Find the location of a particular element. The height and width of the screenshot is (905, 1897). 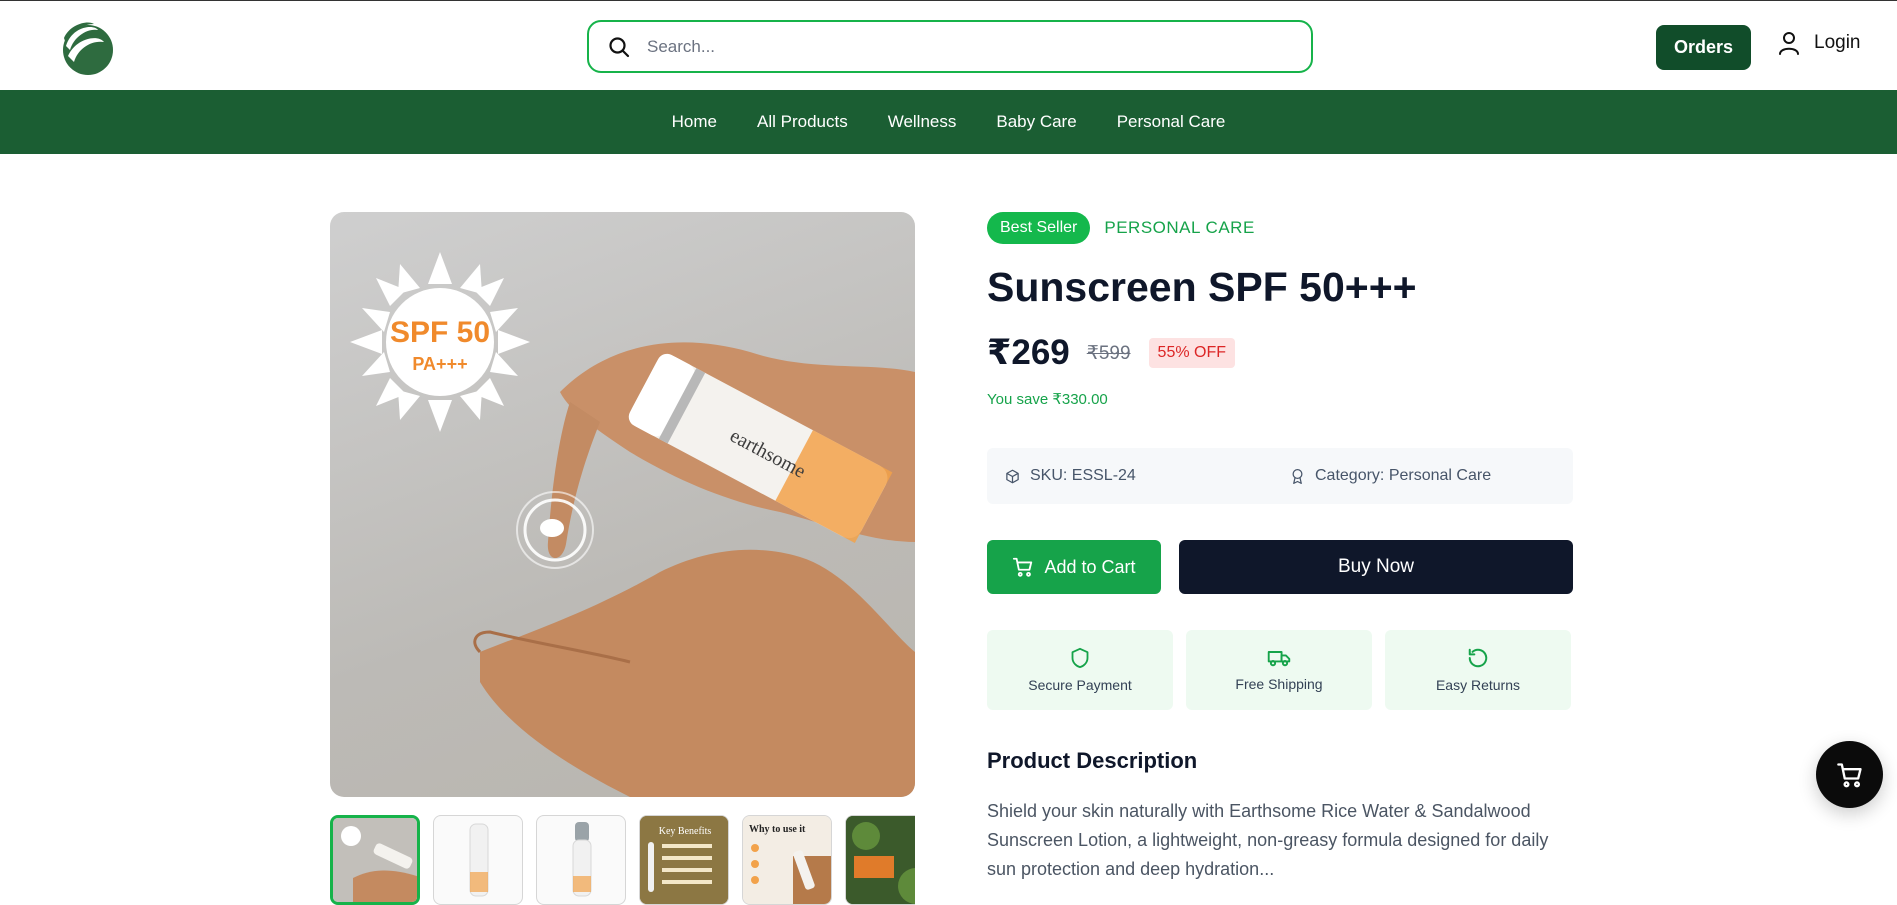

search-bar is located at coordinates (950, 46).